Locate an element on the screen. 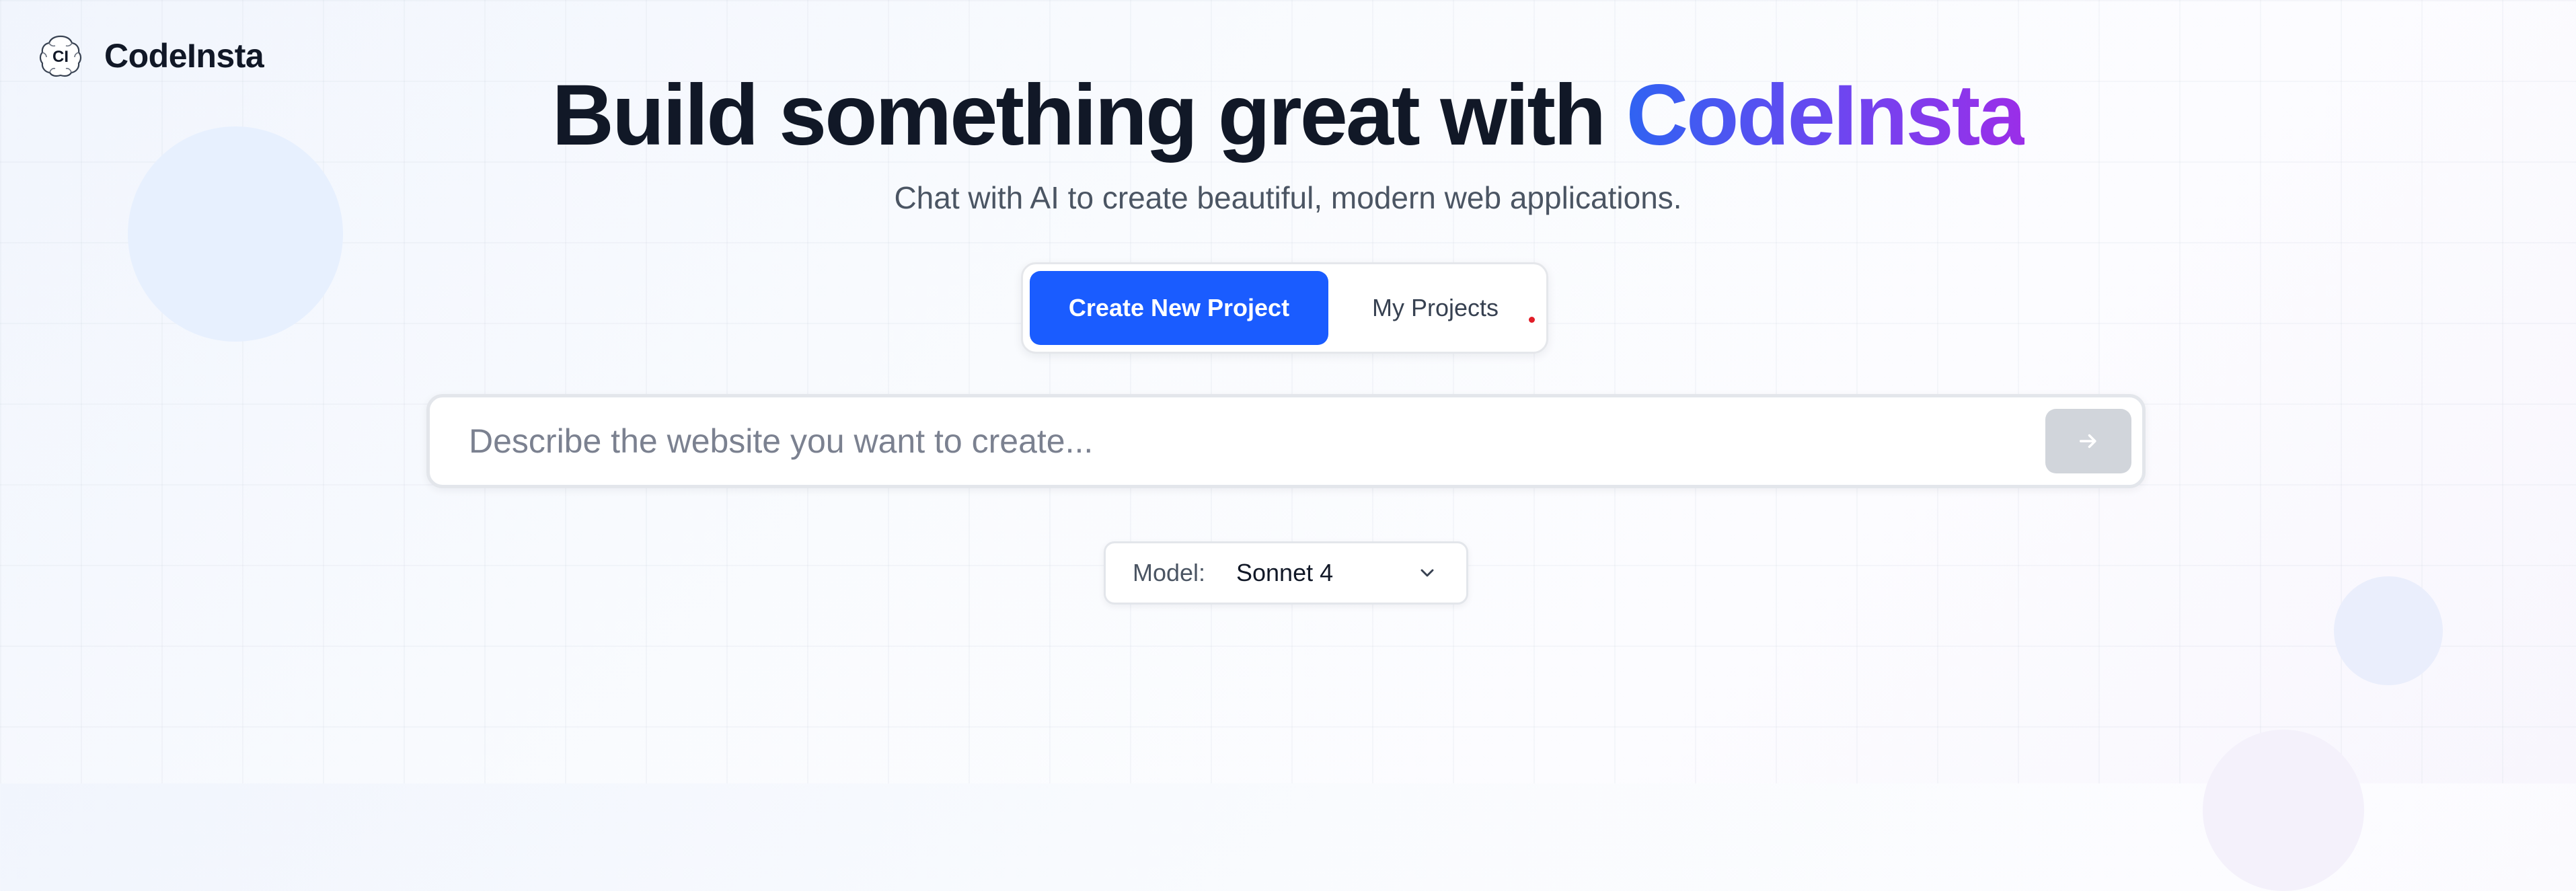 The height and width of the screenshot is (891, 2576). headline-prefix: Build something great with is located at coordinates (1089, 115).